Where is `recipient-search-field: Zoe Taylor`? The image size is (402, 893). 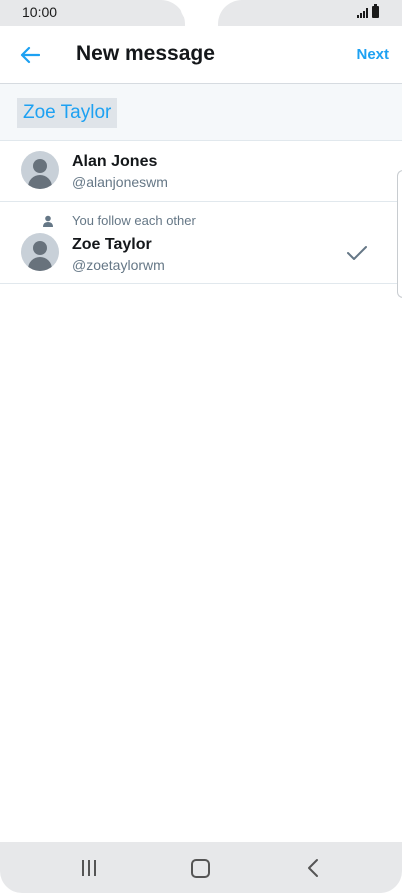 recipient-search-field: Zoe Taylor is located at coordinates (201, 112).